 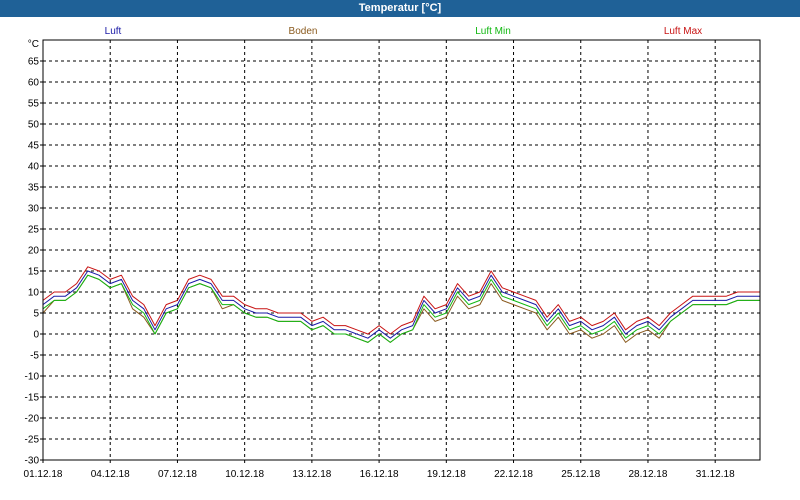 I want to click on x-tick-label: 07.12.18, so click(x=177, y=474).